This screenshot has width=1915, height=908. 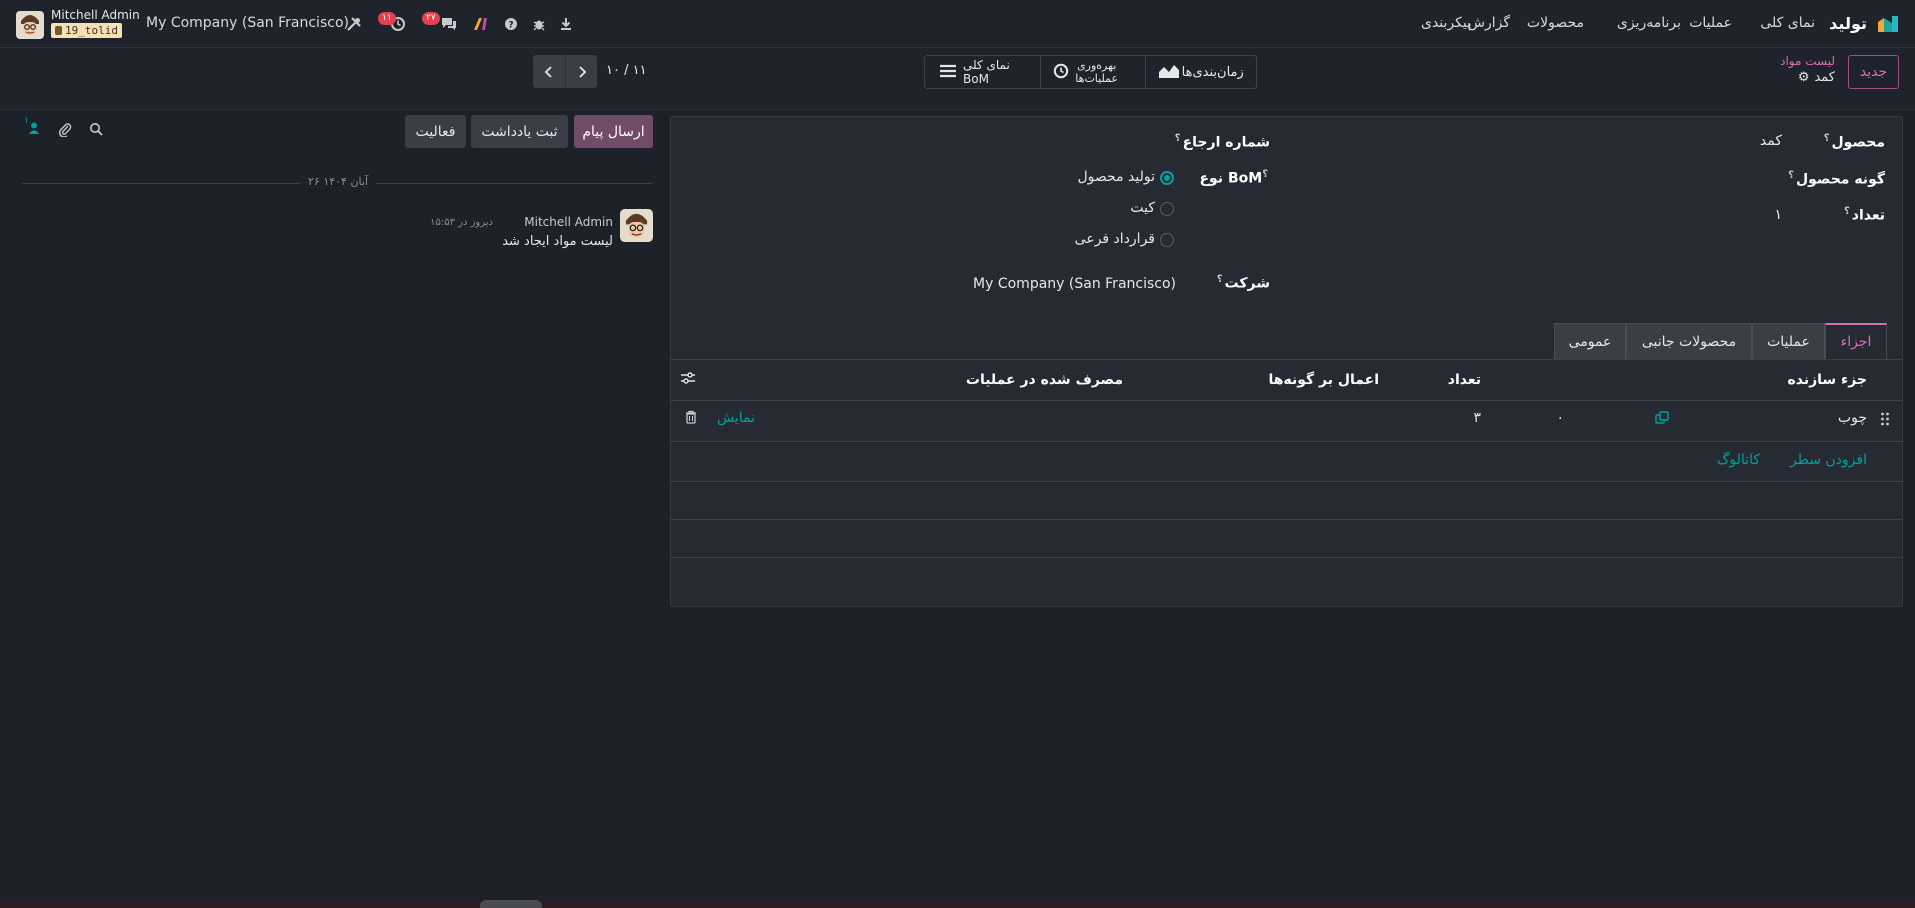 What do you see at coordinates (1771, 141) in the screenshot?
I see `product-field: کمد` at bounding box center [1771, 141].